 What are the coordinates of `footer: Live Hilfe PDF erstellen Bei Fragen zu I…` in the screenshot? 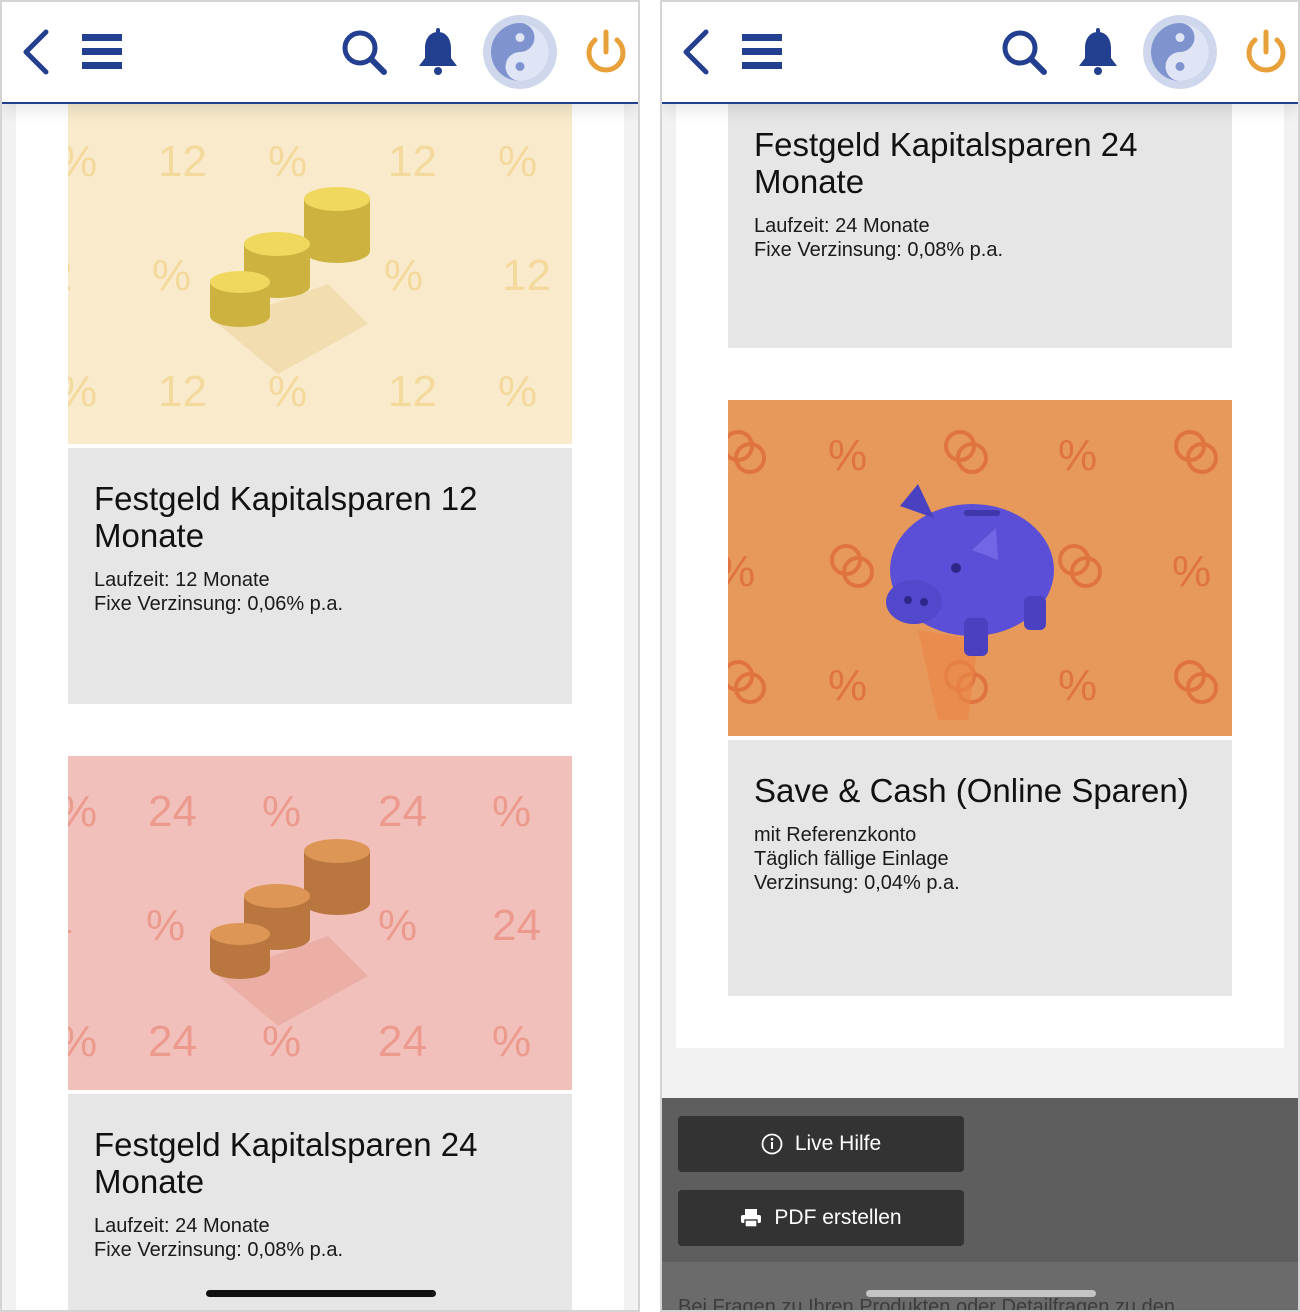 It's located at (980, 1205).